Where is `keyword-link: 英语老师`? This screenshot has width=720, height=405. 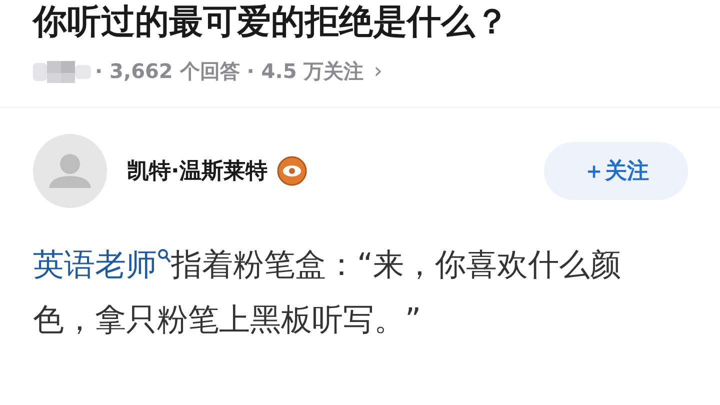
keyword-link: 英语老师 is located at coordinates (102, 265).